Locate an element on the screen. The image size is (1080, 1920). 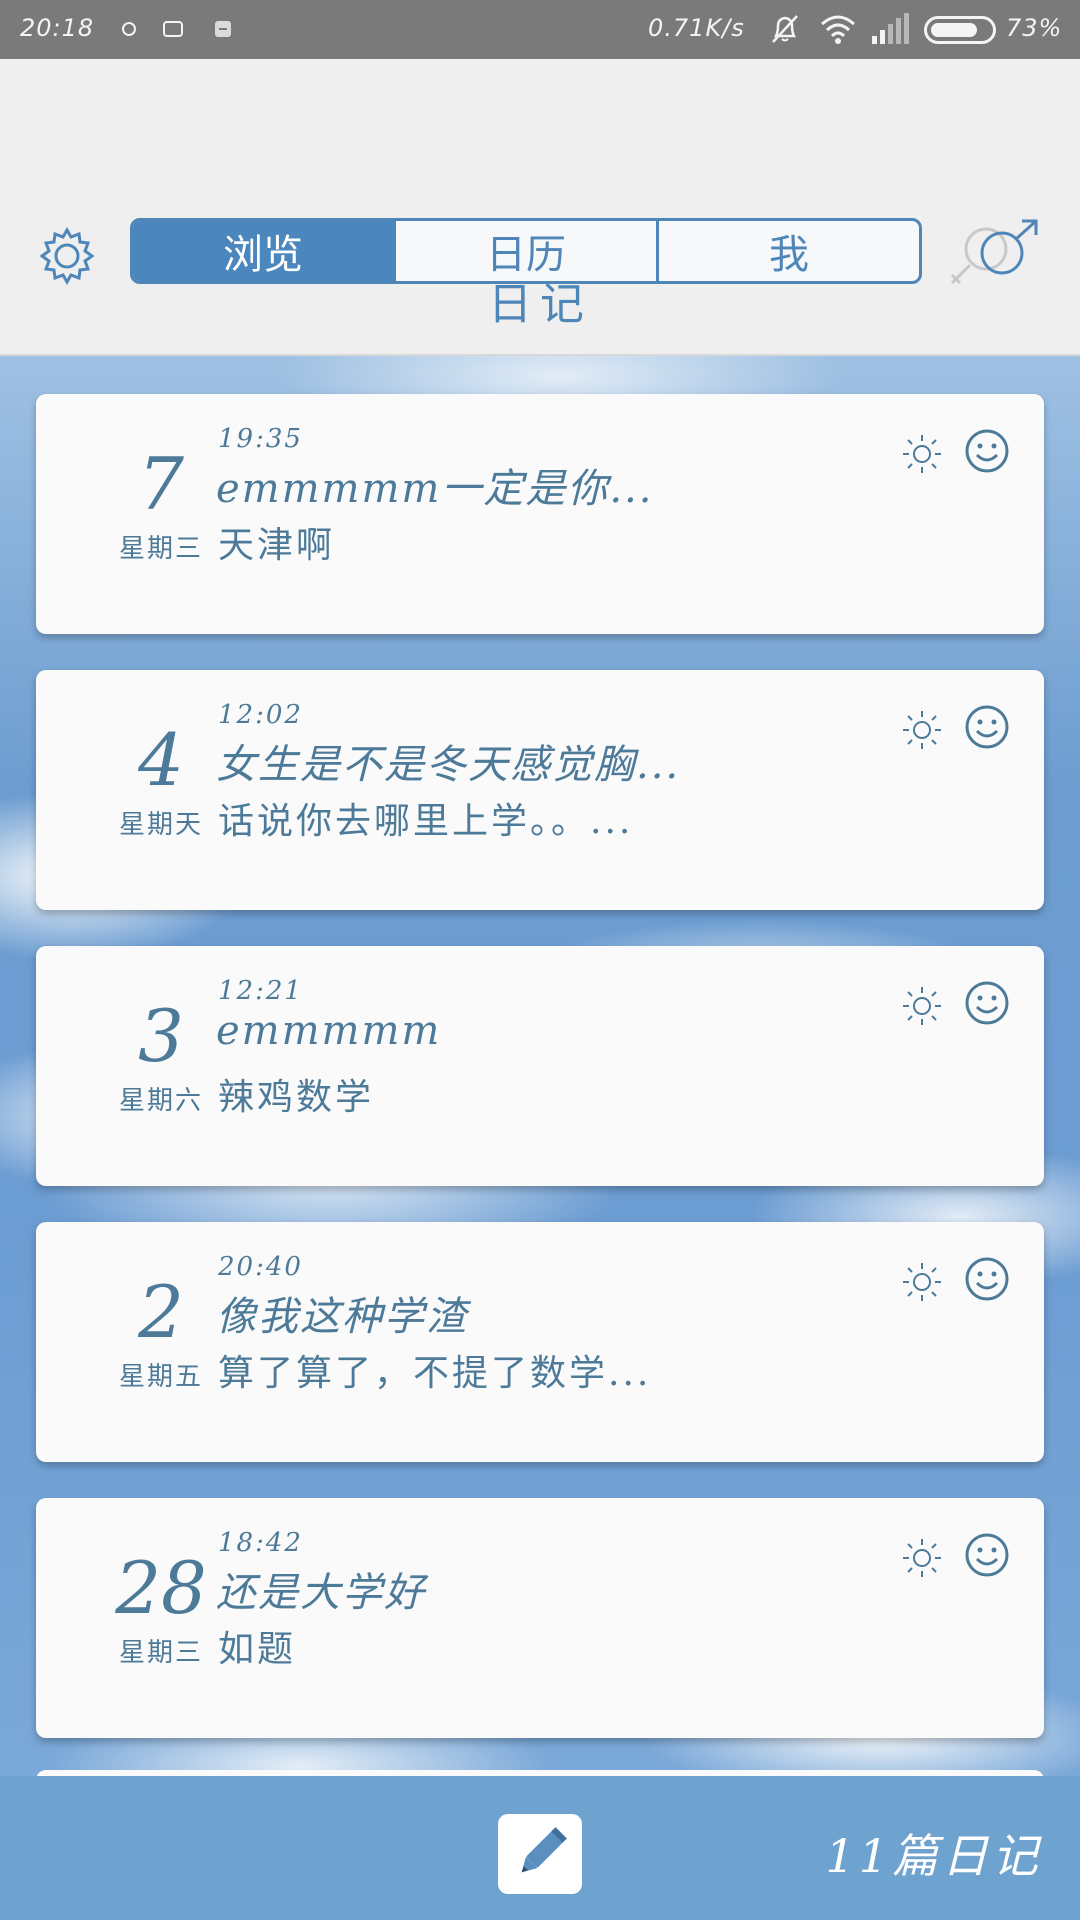
signal-icon is located at coordinates (890, 28).